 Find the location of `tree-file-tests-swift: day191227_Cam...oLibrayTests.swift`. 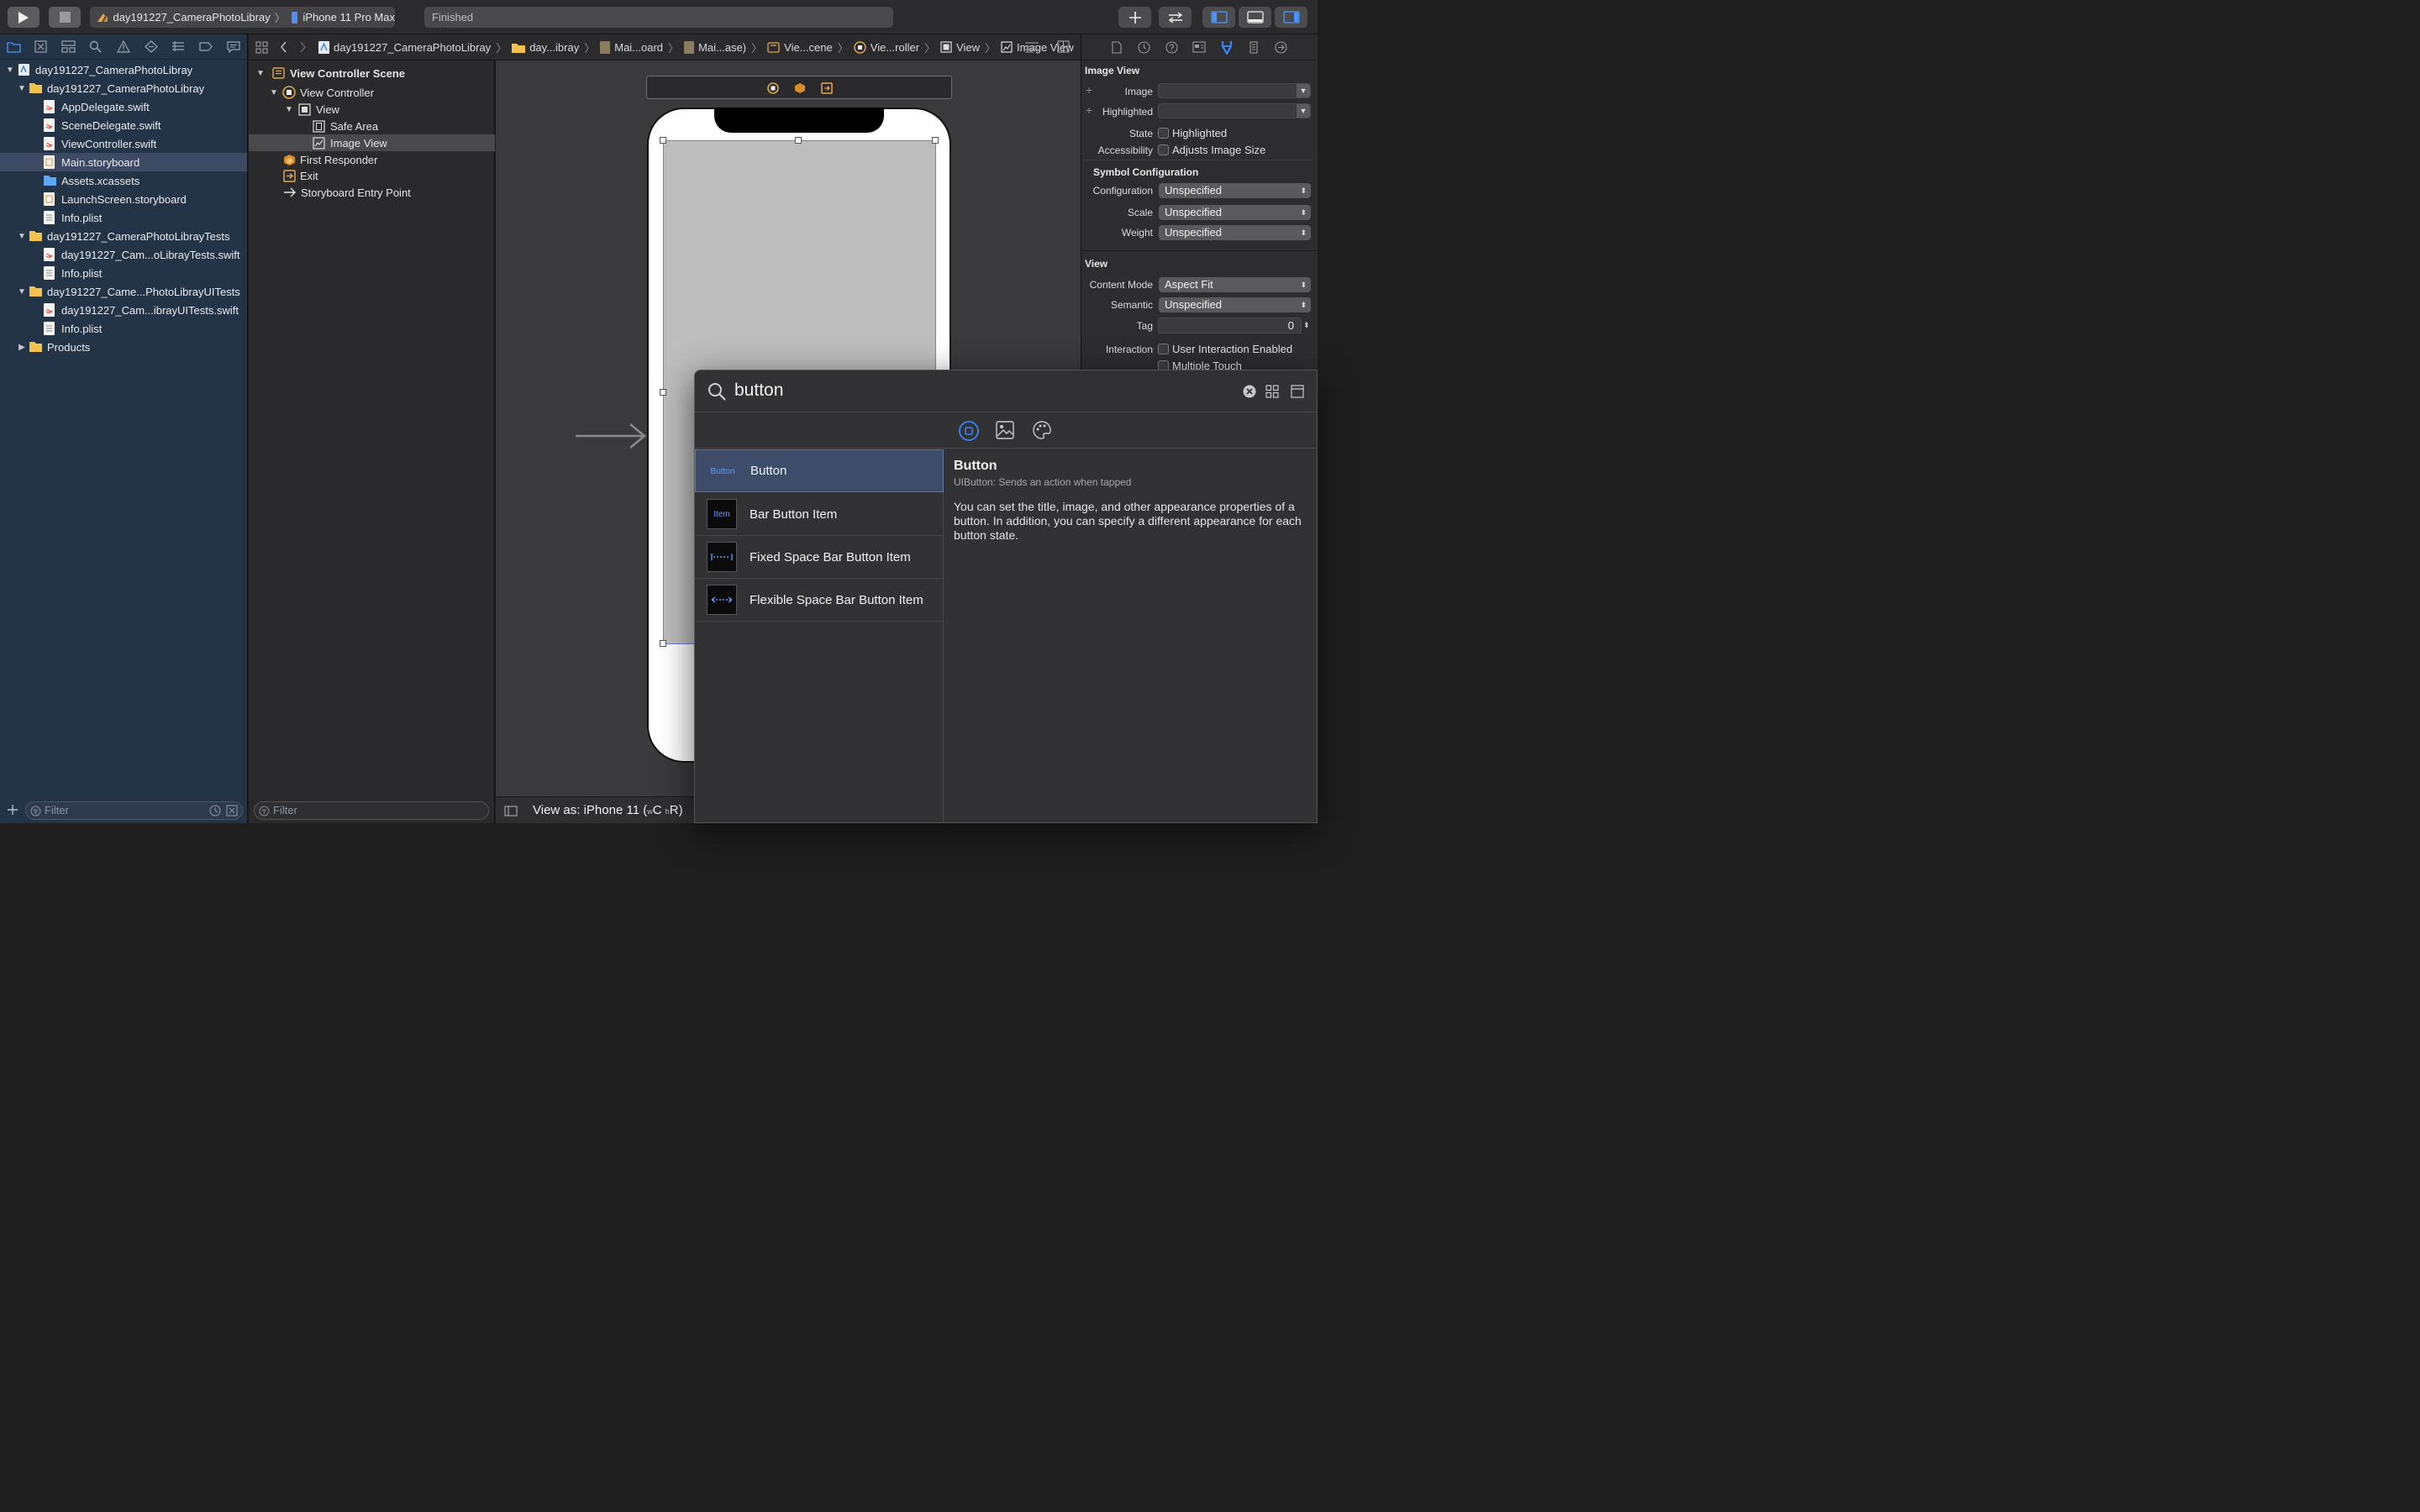

tree-file-tests-swift: day191227_Cam...oLibrayTests.swift is located at coordinates (124, 254).